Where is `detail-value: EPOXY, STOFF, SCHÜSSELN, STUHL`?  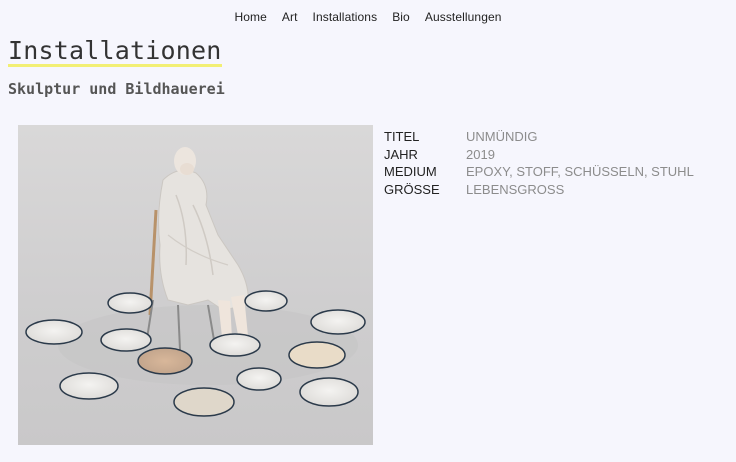
detail-value: EPOXY, STOFF, SCHÜSSELN, STUHL is located at coordinates (580, 171).